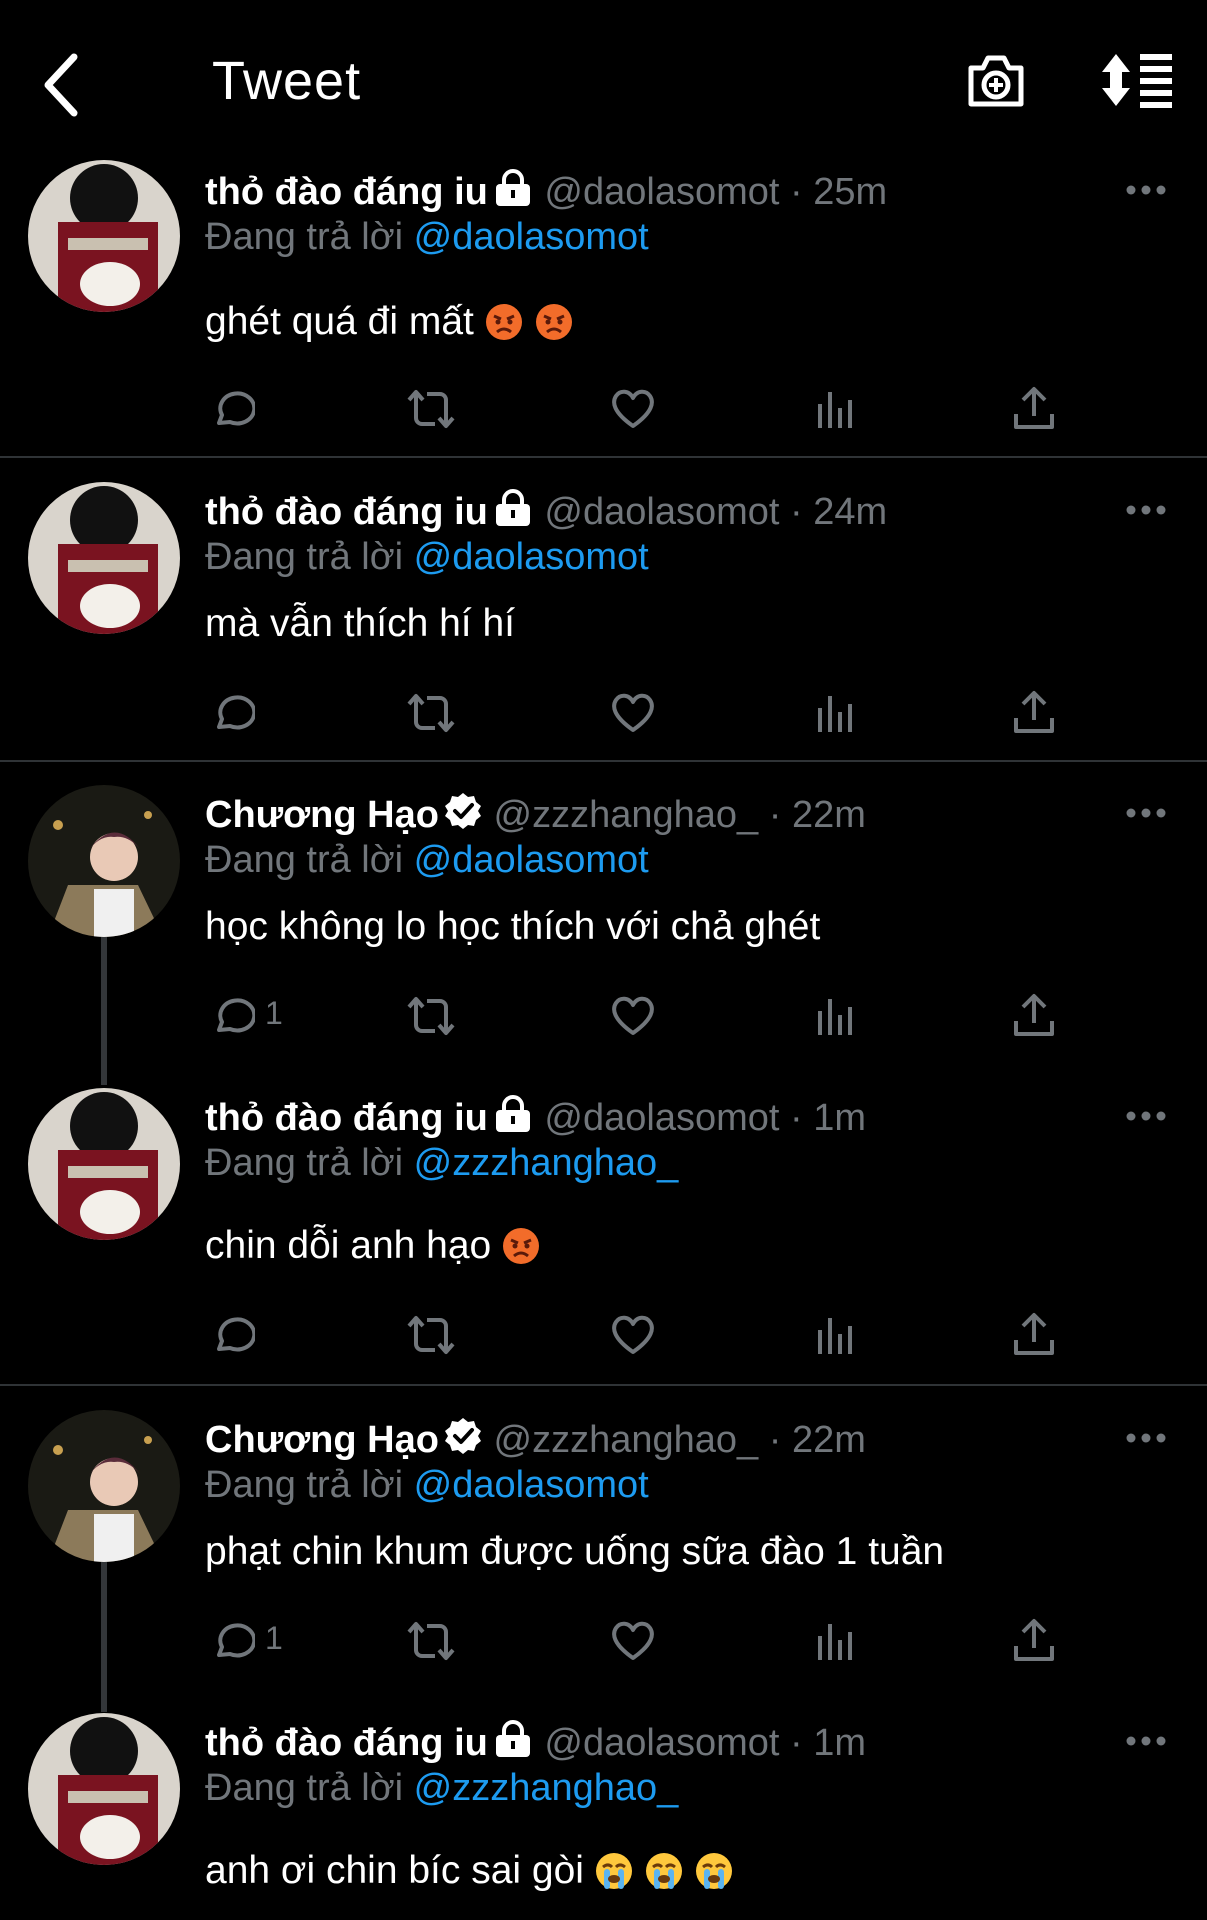 This screenshot has height=1920, width=1207. I want to click on tweet-text: phạt chin khum được uống sữa đào 1 tuần, so click(574, 1552).